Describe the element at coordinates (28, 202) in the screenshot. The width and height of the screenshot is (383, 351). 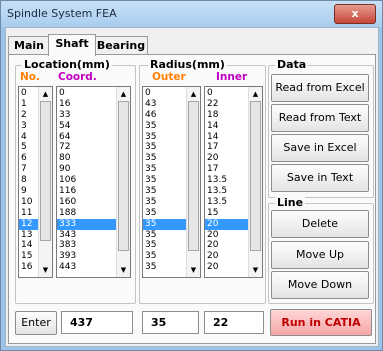
I see `list-item: 10` at that location.